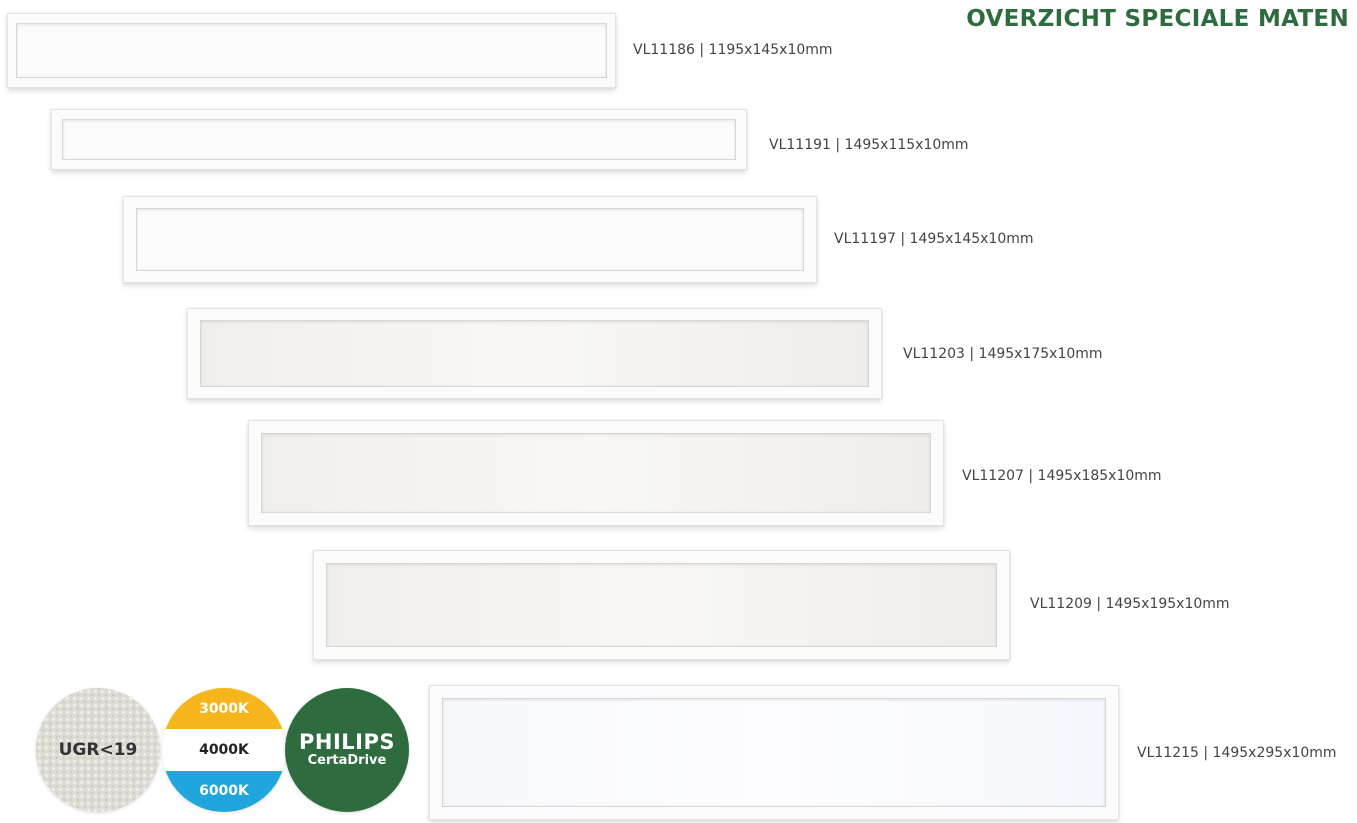 The image size is (1357, 823). What do you see at coordinates (347, 742) in the screenshot?
I see `philips-logo-text: PHILIPS` at bounding box center [347, 742].